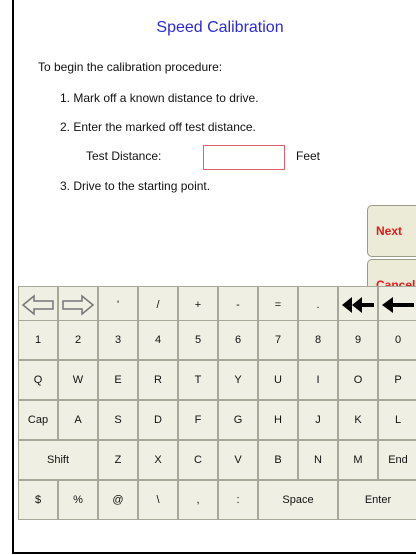  I want to click on key-label: H, so click(278, 420).